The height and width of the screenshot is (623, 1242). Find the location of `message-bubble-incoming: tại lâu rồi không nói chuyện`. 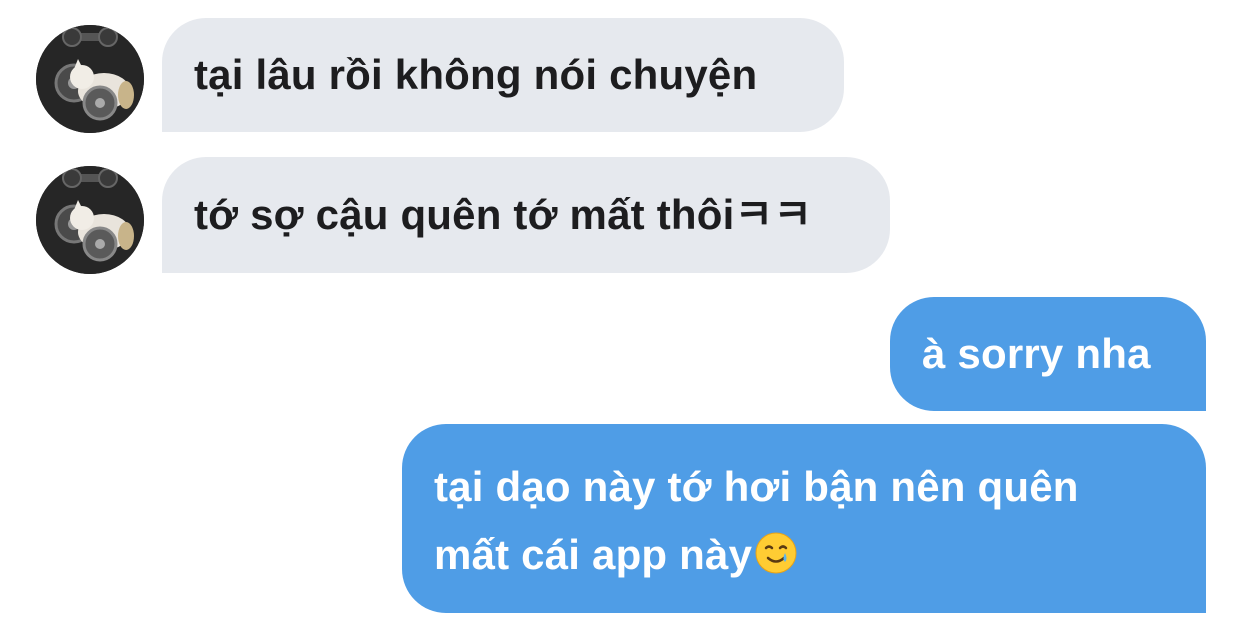

message-bubble-incoming: tại lâu rồi không nói chuyện is located at coordinates (503, 75).